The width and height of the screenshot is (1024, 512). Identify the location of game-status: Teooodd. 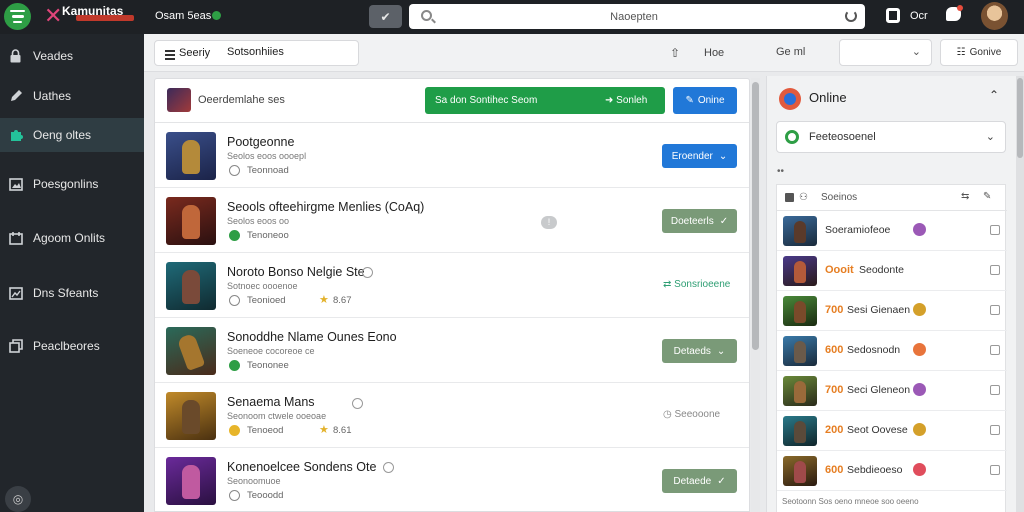
(265, 495).